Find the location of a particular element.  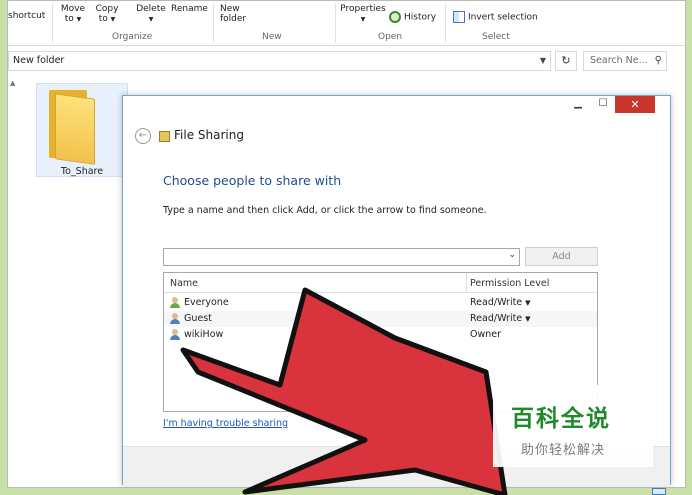

minimize-icon: ▁ is located at coordinates (578, 103).